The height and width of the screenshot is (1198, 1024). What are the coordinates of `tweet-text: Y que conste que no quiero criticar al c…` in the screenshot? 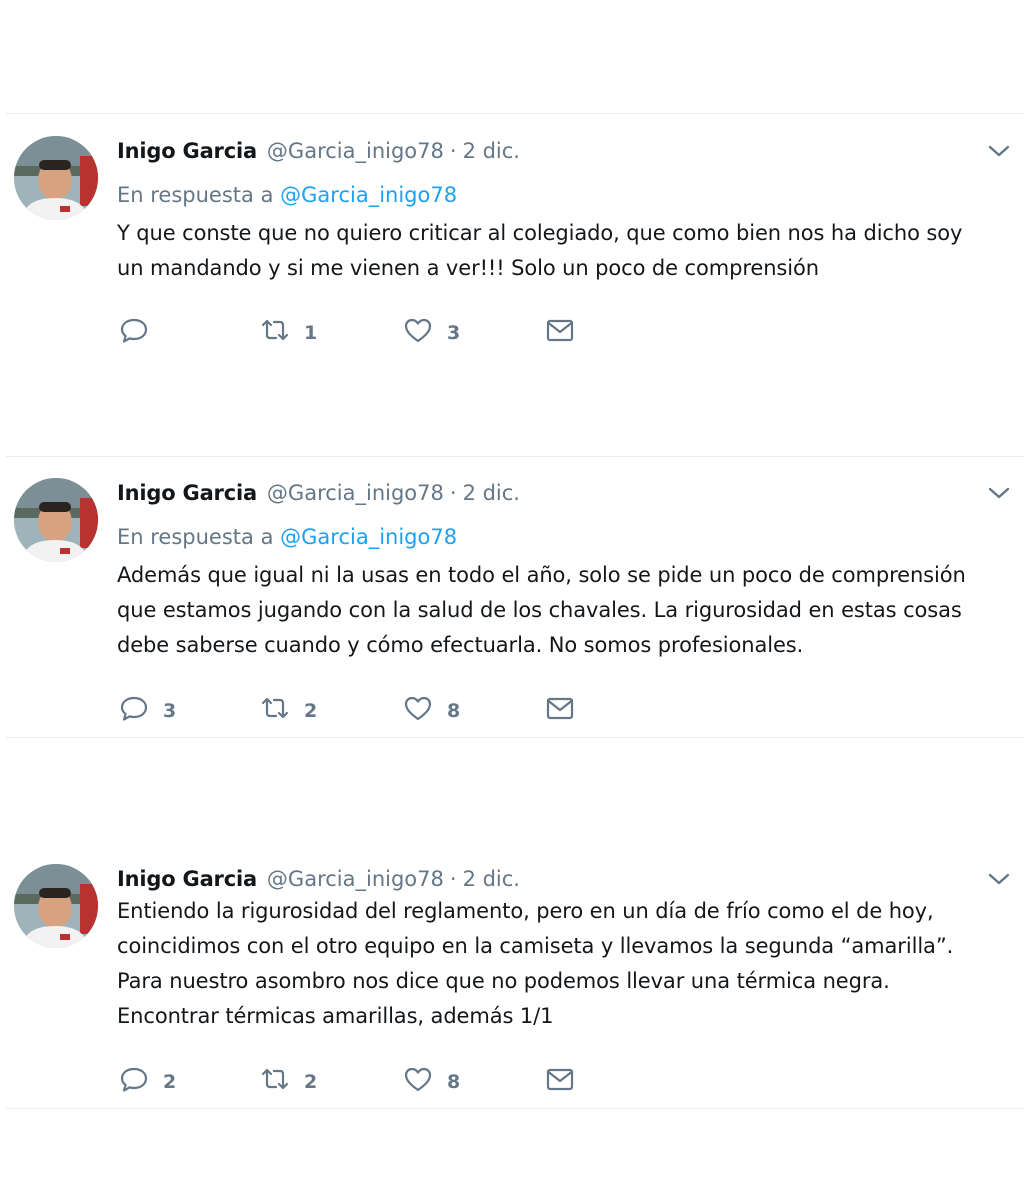 It's located at (560, 251).